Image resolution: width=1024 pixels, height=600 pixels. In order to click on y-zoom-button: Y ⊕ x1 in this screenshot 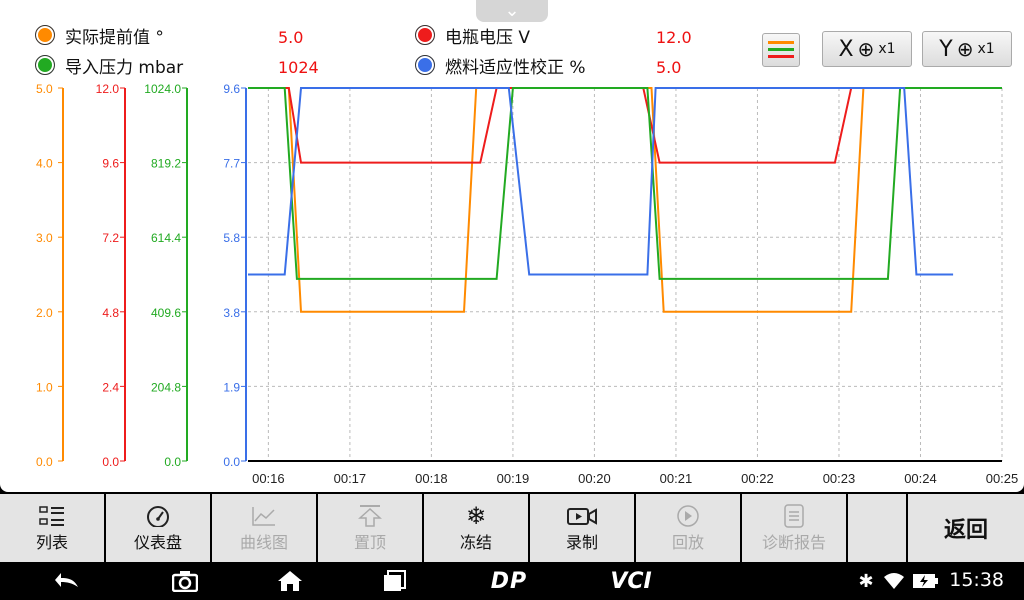, I will do `click(967, 49)`.